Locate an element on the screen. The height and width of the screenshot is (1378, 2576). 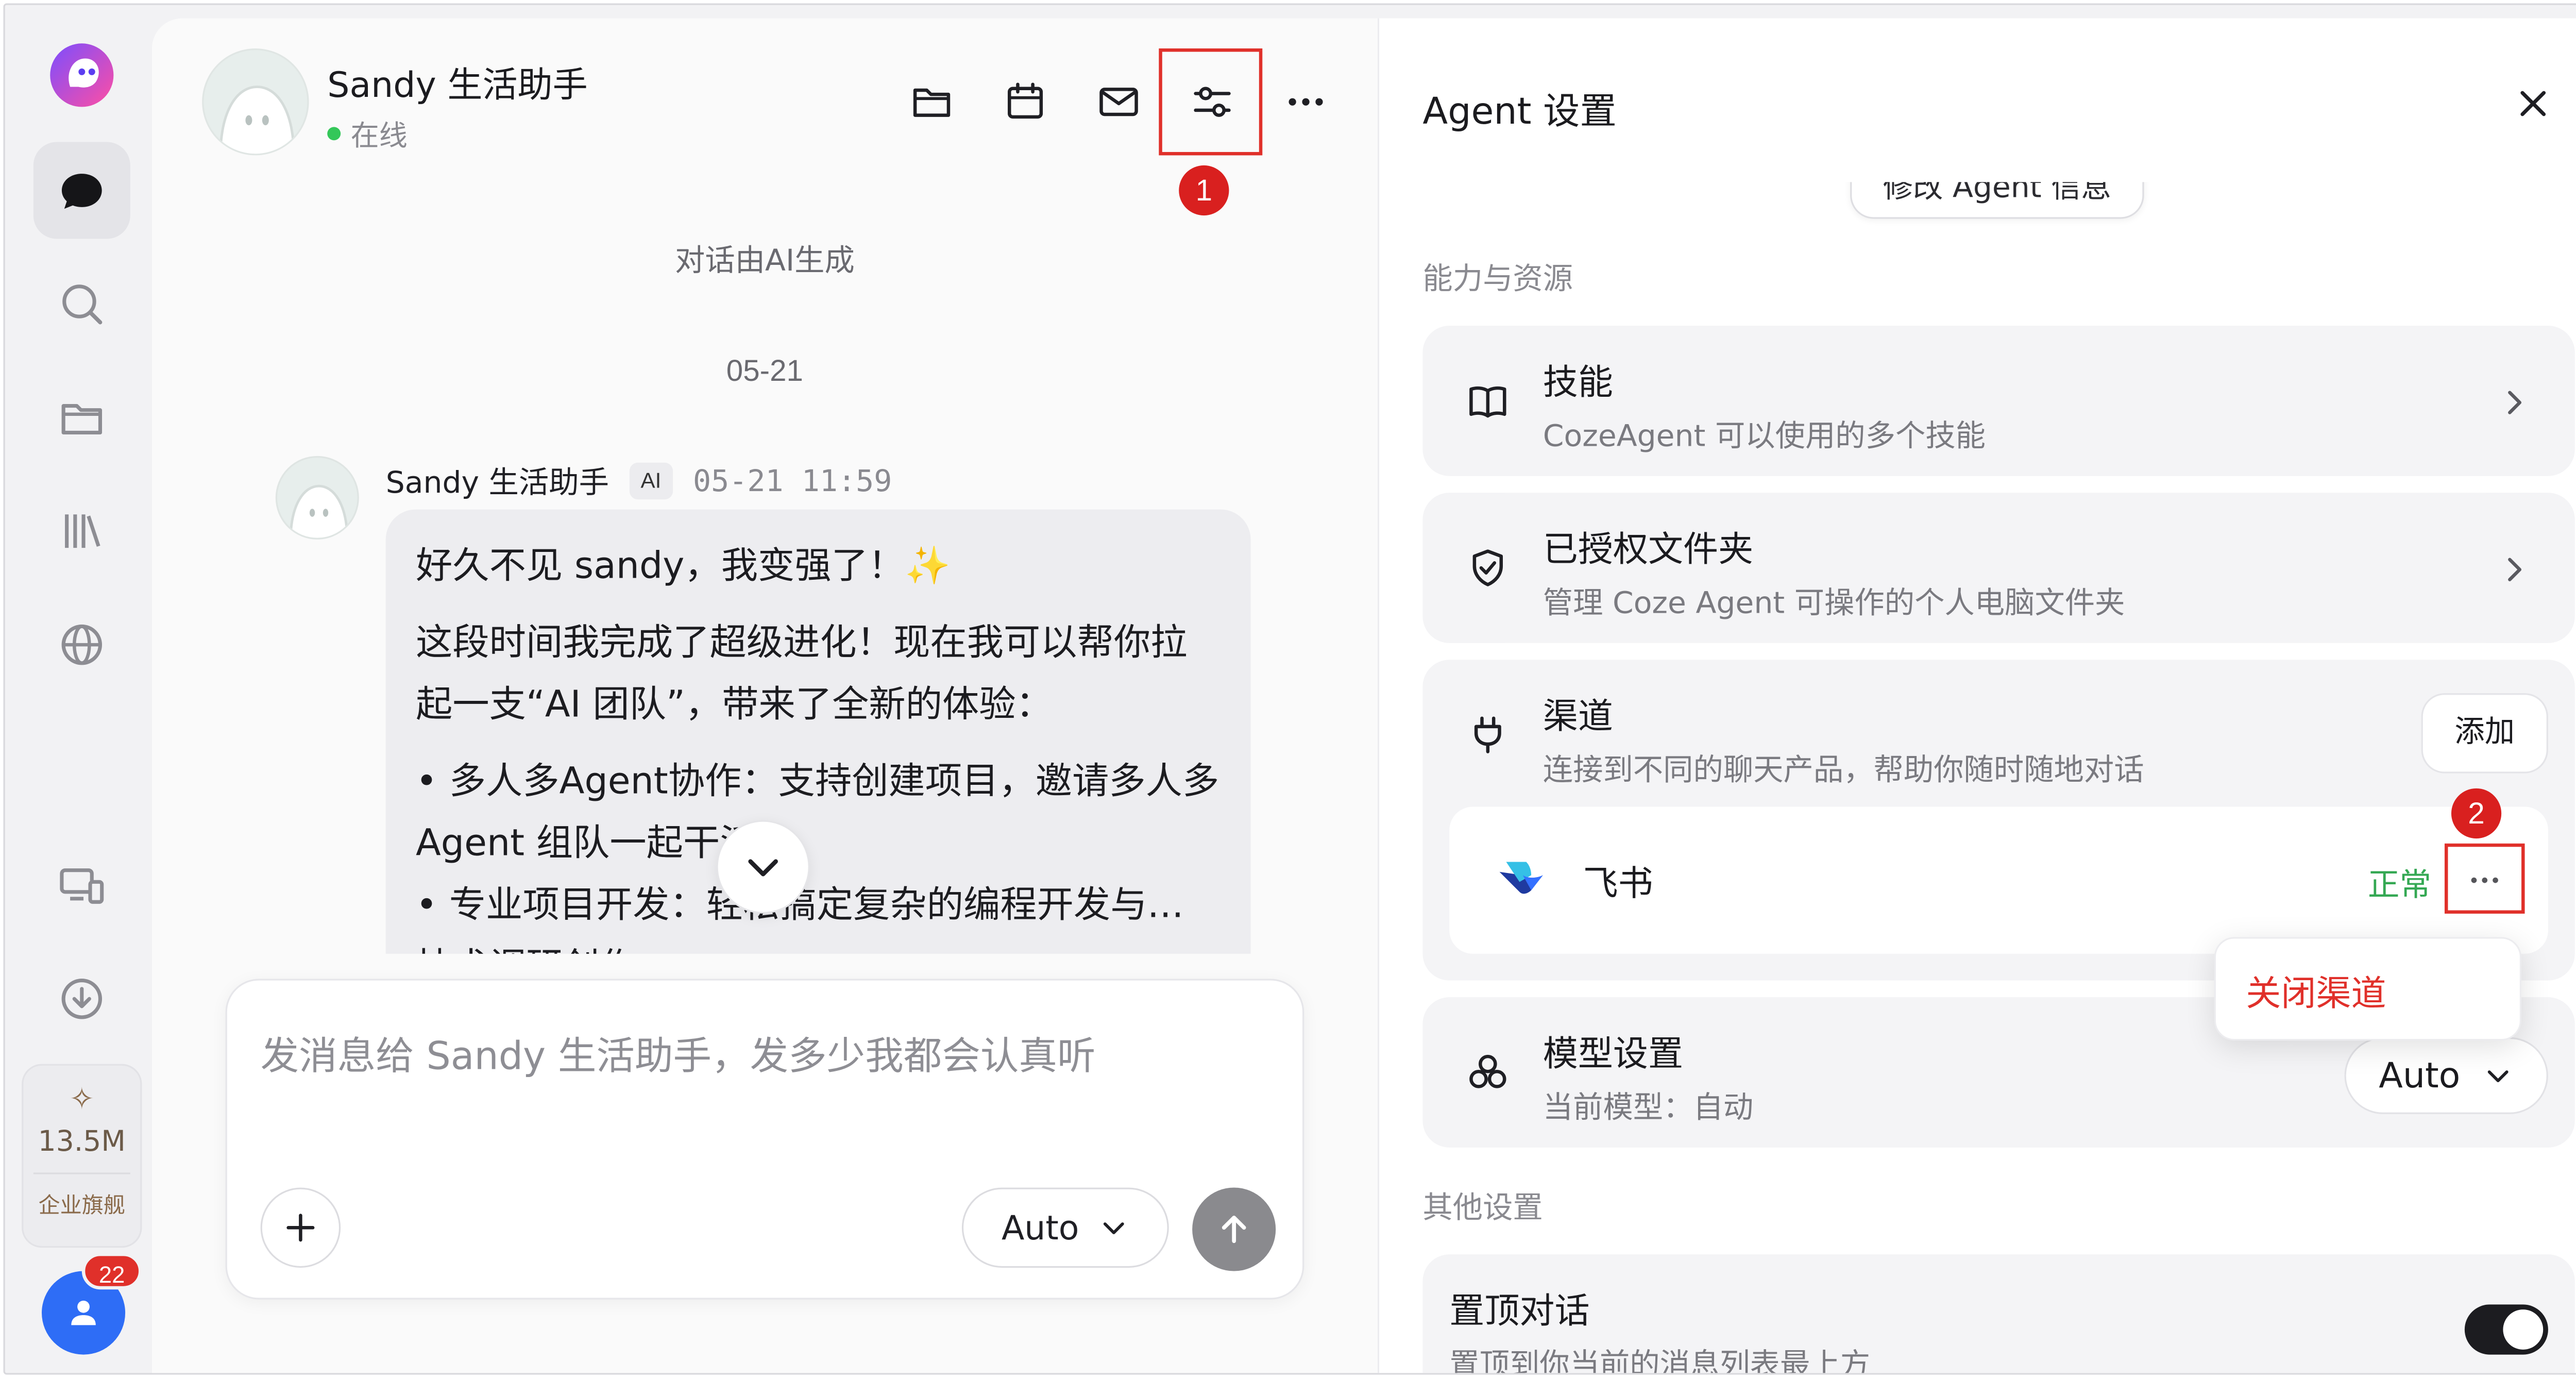
rail-explore-button is located at coordinates (81, 645).